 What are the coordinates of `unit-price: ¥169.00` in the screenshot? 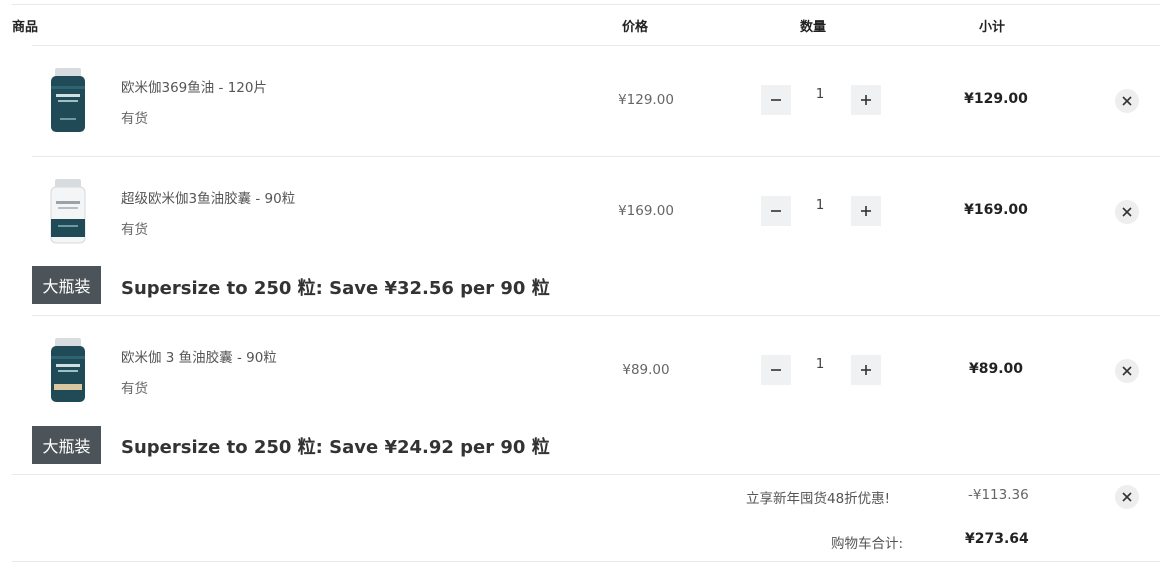 It's located at (646, 211).